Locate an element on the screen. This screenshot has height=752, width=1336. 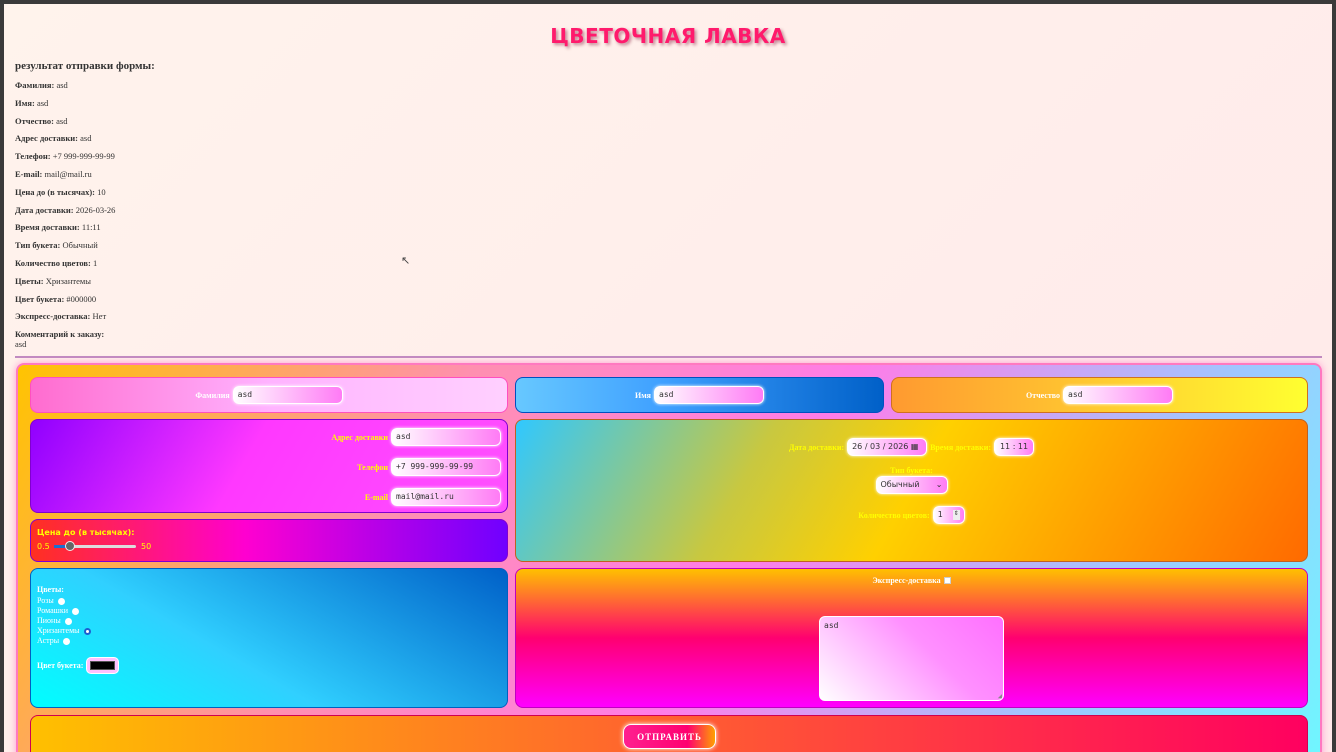
result-item: Цветы: Хризантемы is located at coordinates (53, 281).